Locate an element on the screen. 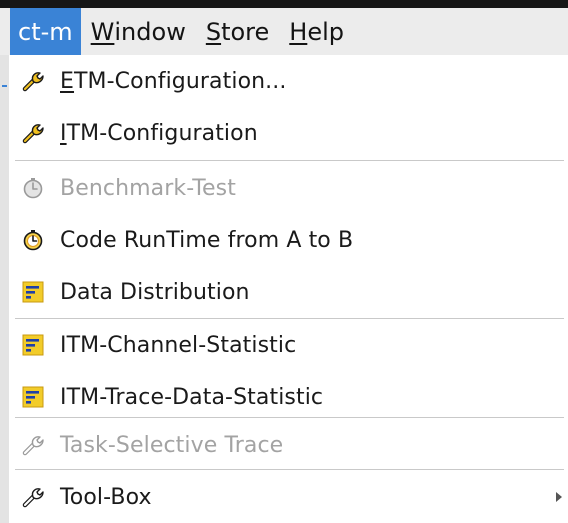 This screenshot has height=523, width=568. menu-item-data-distribution: Data Distribution is located at coordinates (288, 292).